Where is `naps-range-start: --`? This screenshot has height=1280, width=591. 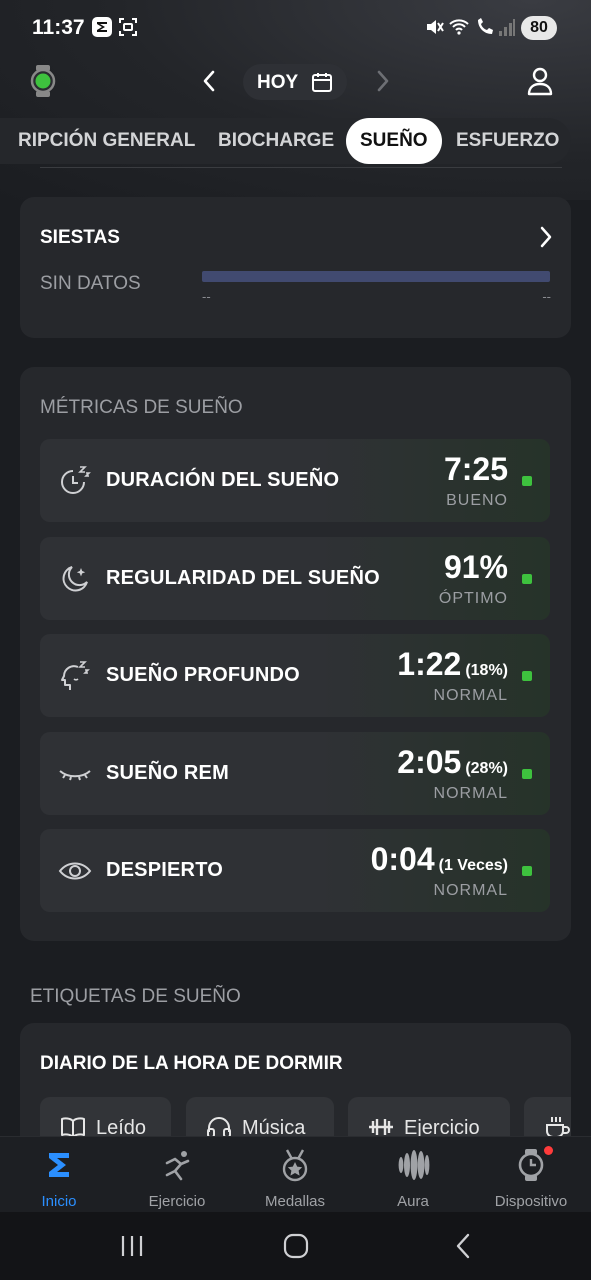
naps-range-start: -- is located at coordinates (206, 296).